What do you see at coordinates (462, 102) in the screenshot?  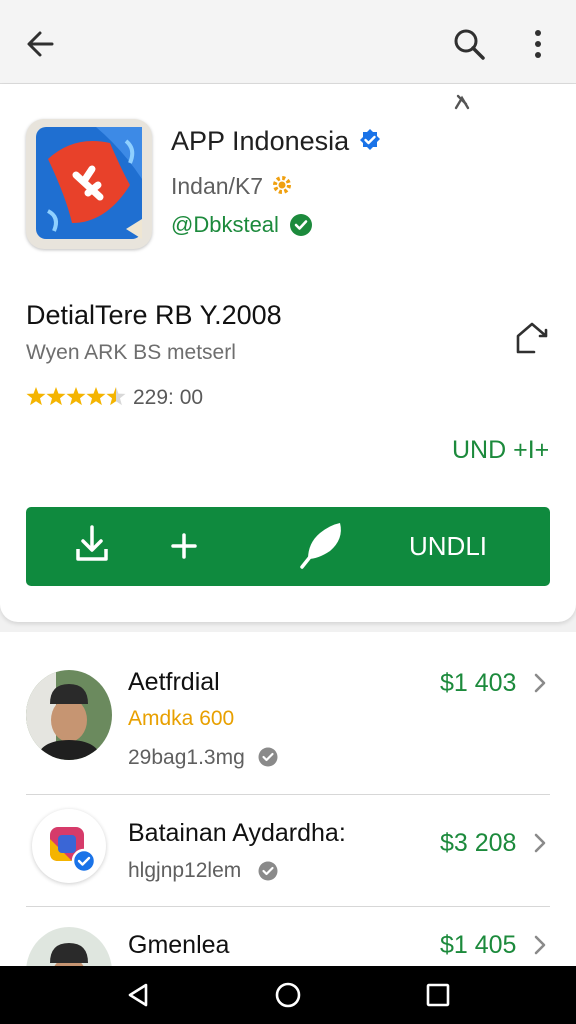 I see `close-icon` at bounding box center [462, 102].